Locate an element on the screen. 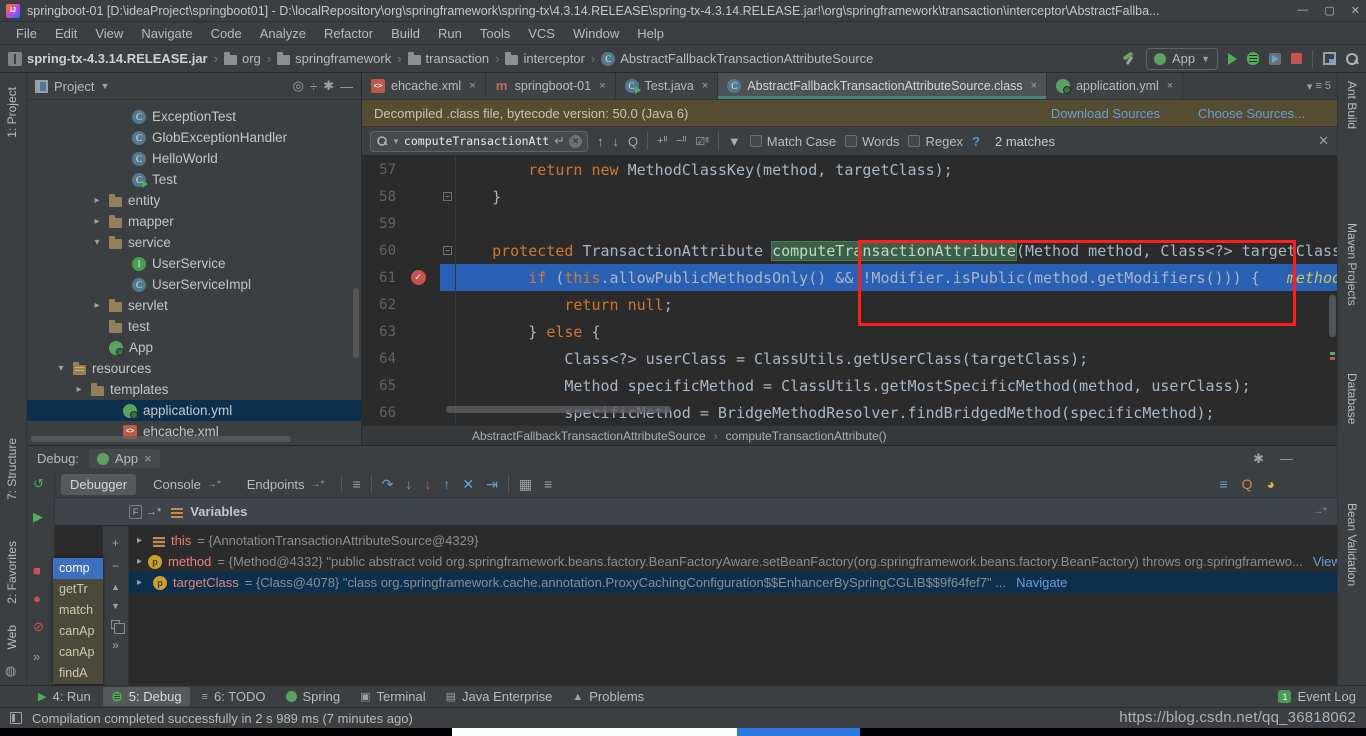 The height and width of the screenshot is (736, 1366). tool-button-web: Web is located at coordinates (12, 637).